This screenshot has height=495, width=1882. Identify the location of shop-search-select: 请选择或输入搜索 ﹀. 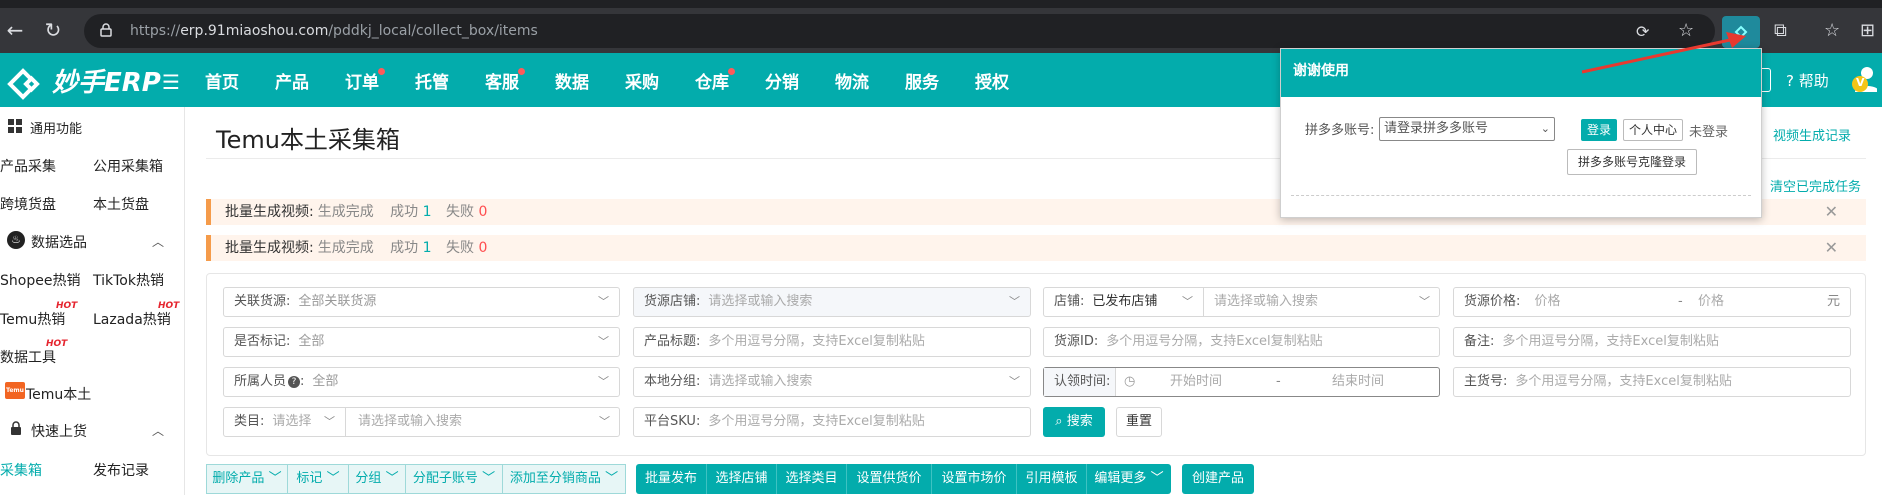
(1322, 302).